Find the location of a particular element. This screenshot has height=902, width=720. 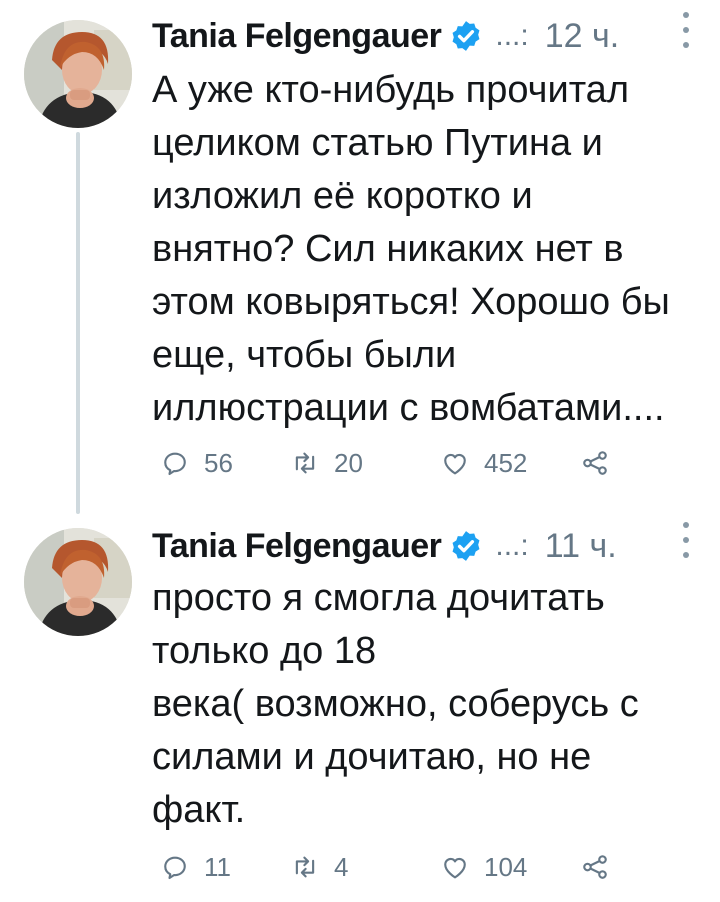

tweet-actions: 56 20 452 is located at coordinates (390, 463).